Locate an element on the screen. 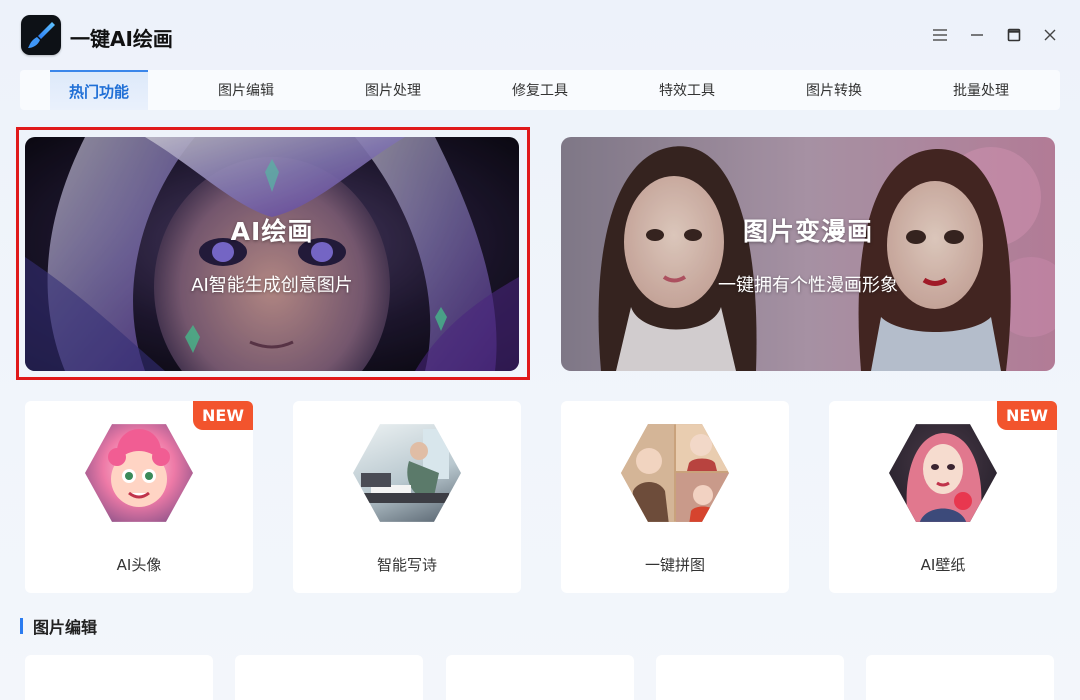  section-accent-bar is located at coordinates (21, 626).